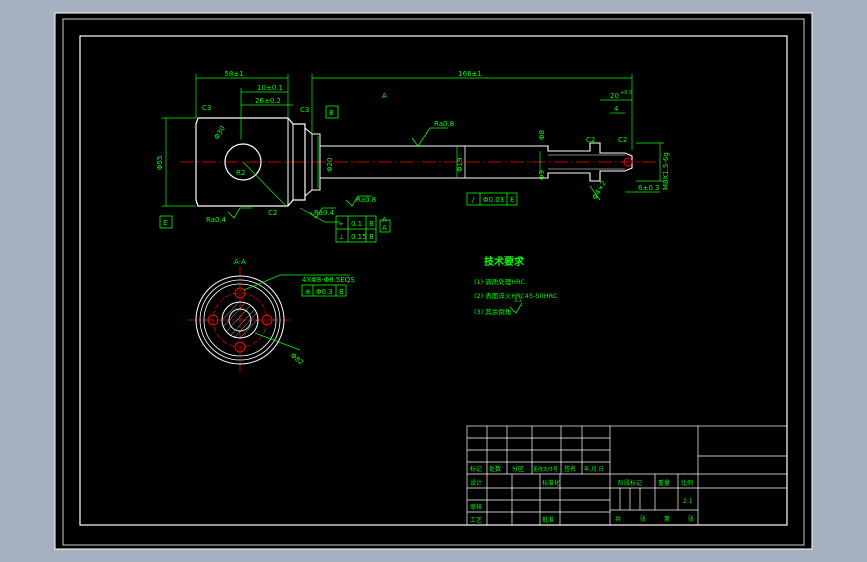  I want to click on tb-row-change-doc: 更改文件号, so click(545, 469).